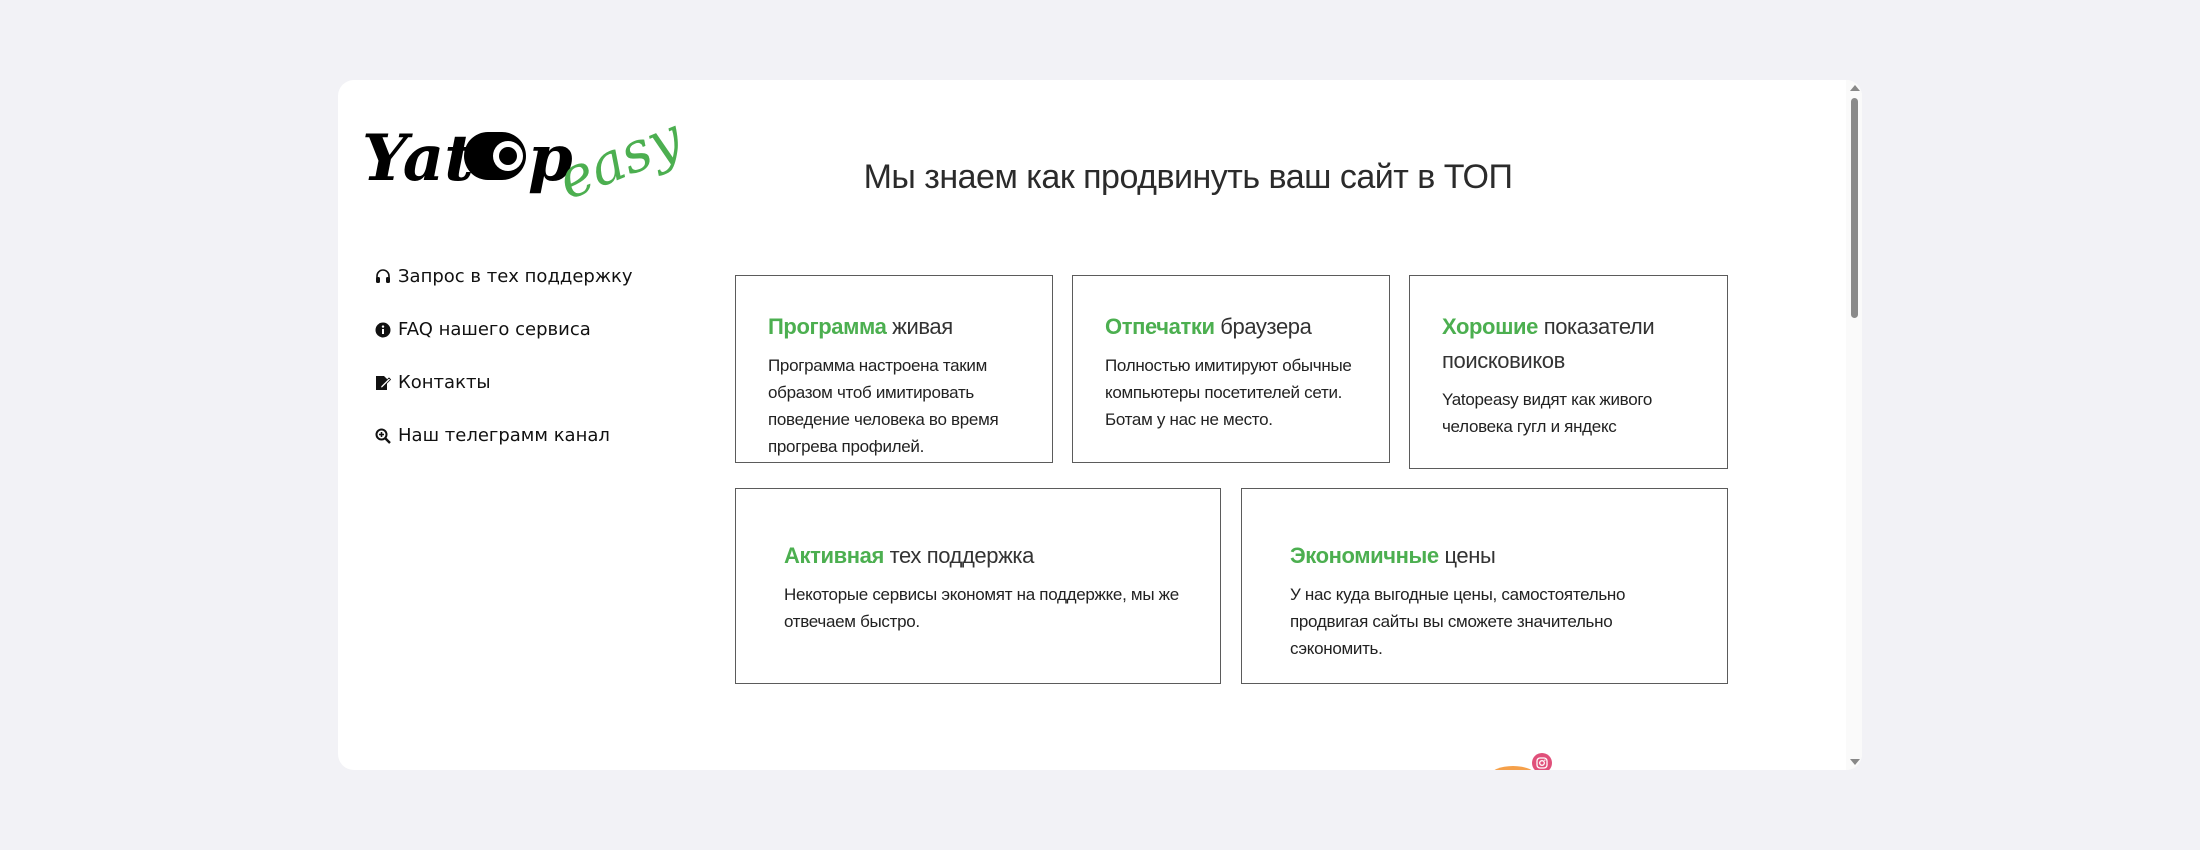 This screenshot has height=850, width=2200. Describe the element at coordinates (834, 555) in the screenshot. I see `feature-title-accent: Активная` at that location.